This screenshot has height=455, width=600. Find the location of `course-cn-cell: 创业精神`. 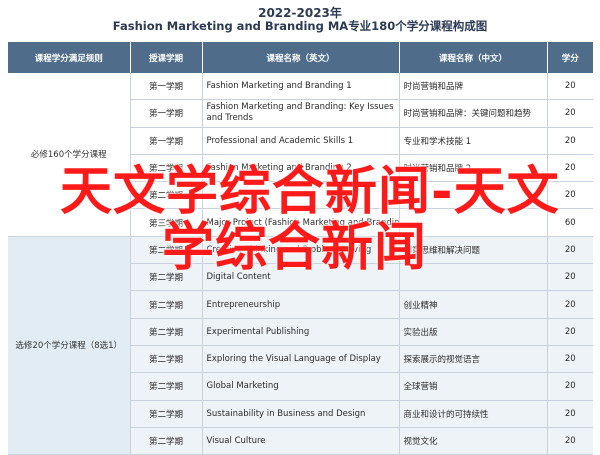

course-cn-cell: 创业精神 is located at coordinates (473, 304).